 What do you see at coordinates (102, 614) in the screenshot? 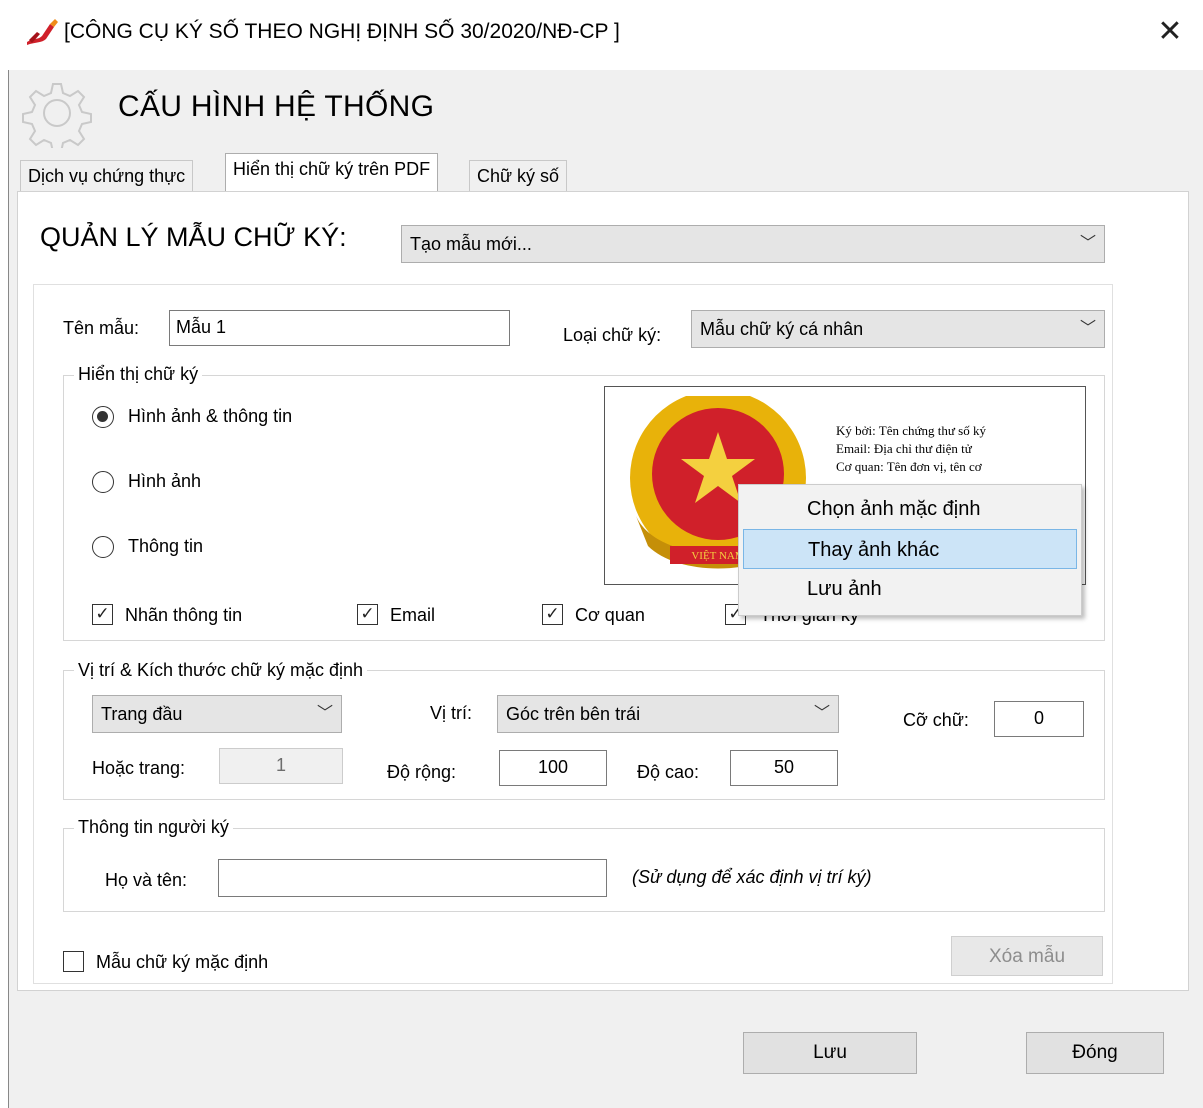
I see `checkbox-info-label: ✓` at bounding box center [102, 614].